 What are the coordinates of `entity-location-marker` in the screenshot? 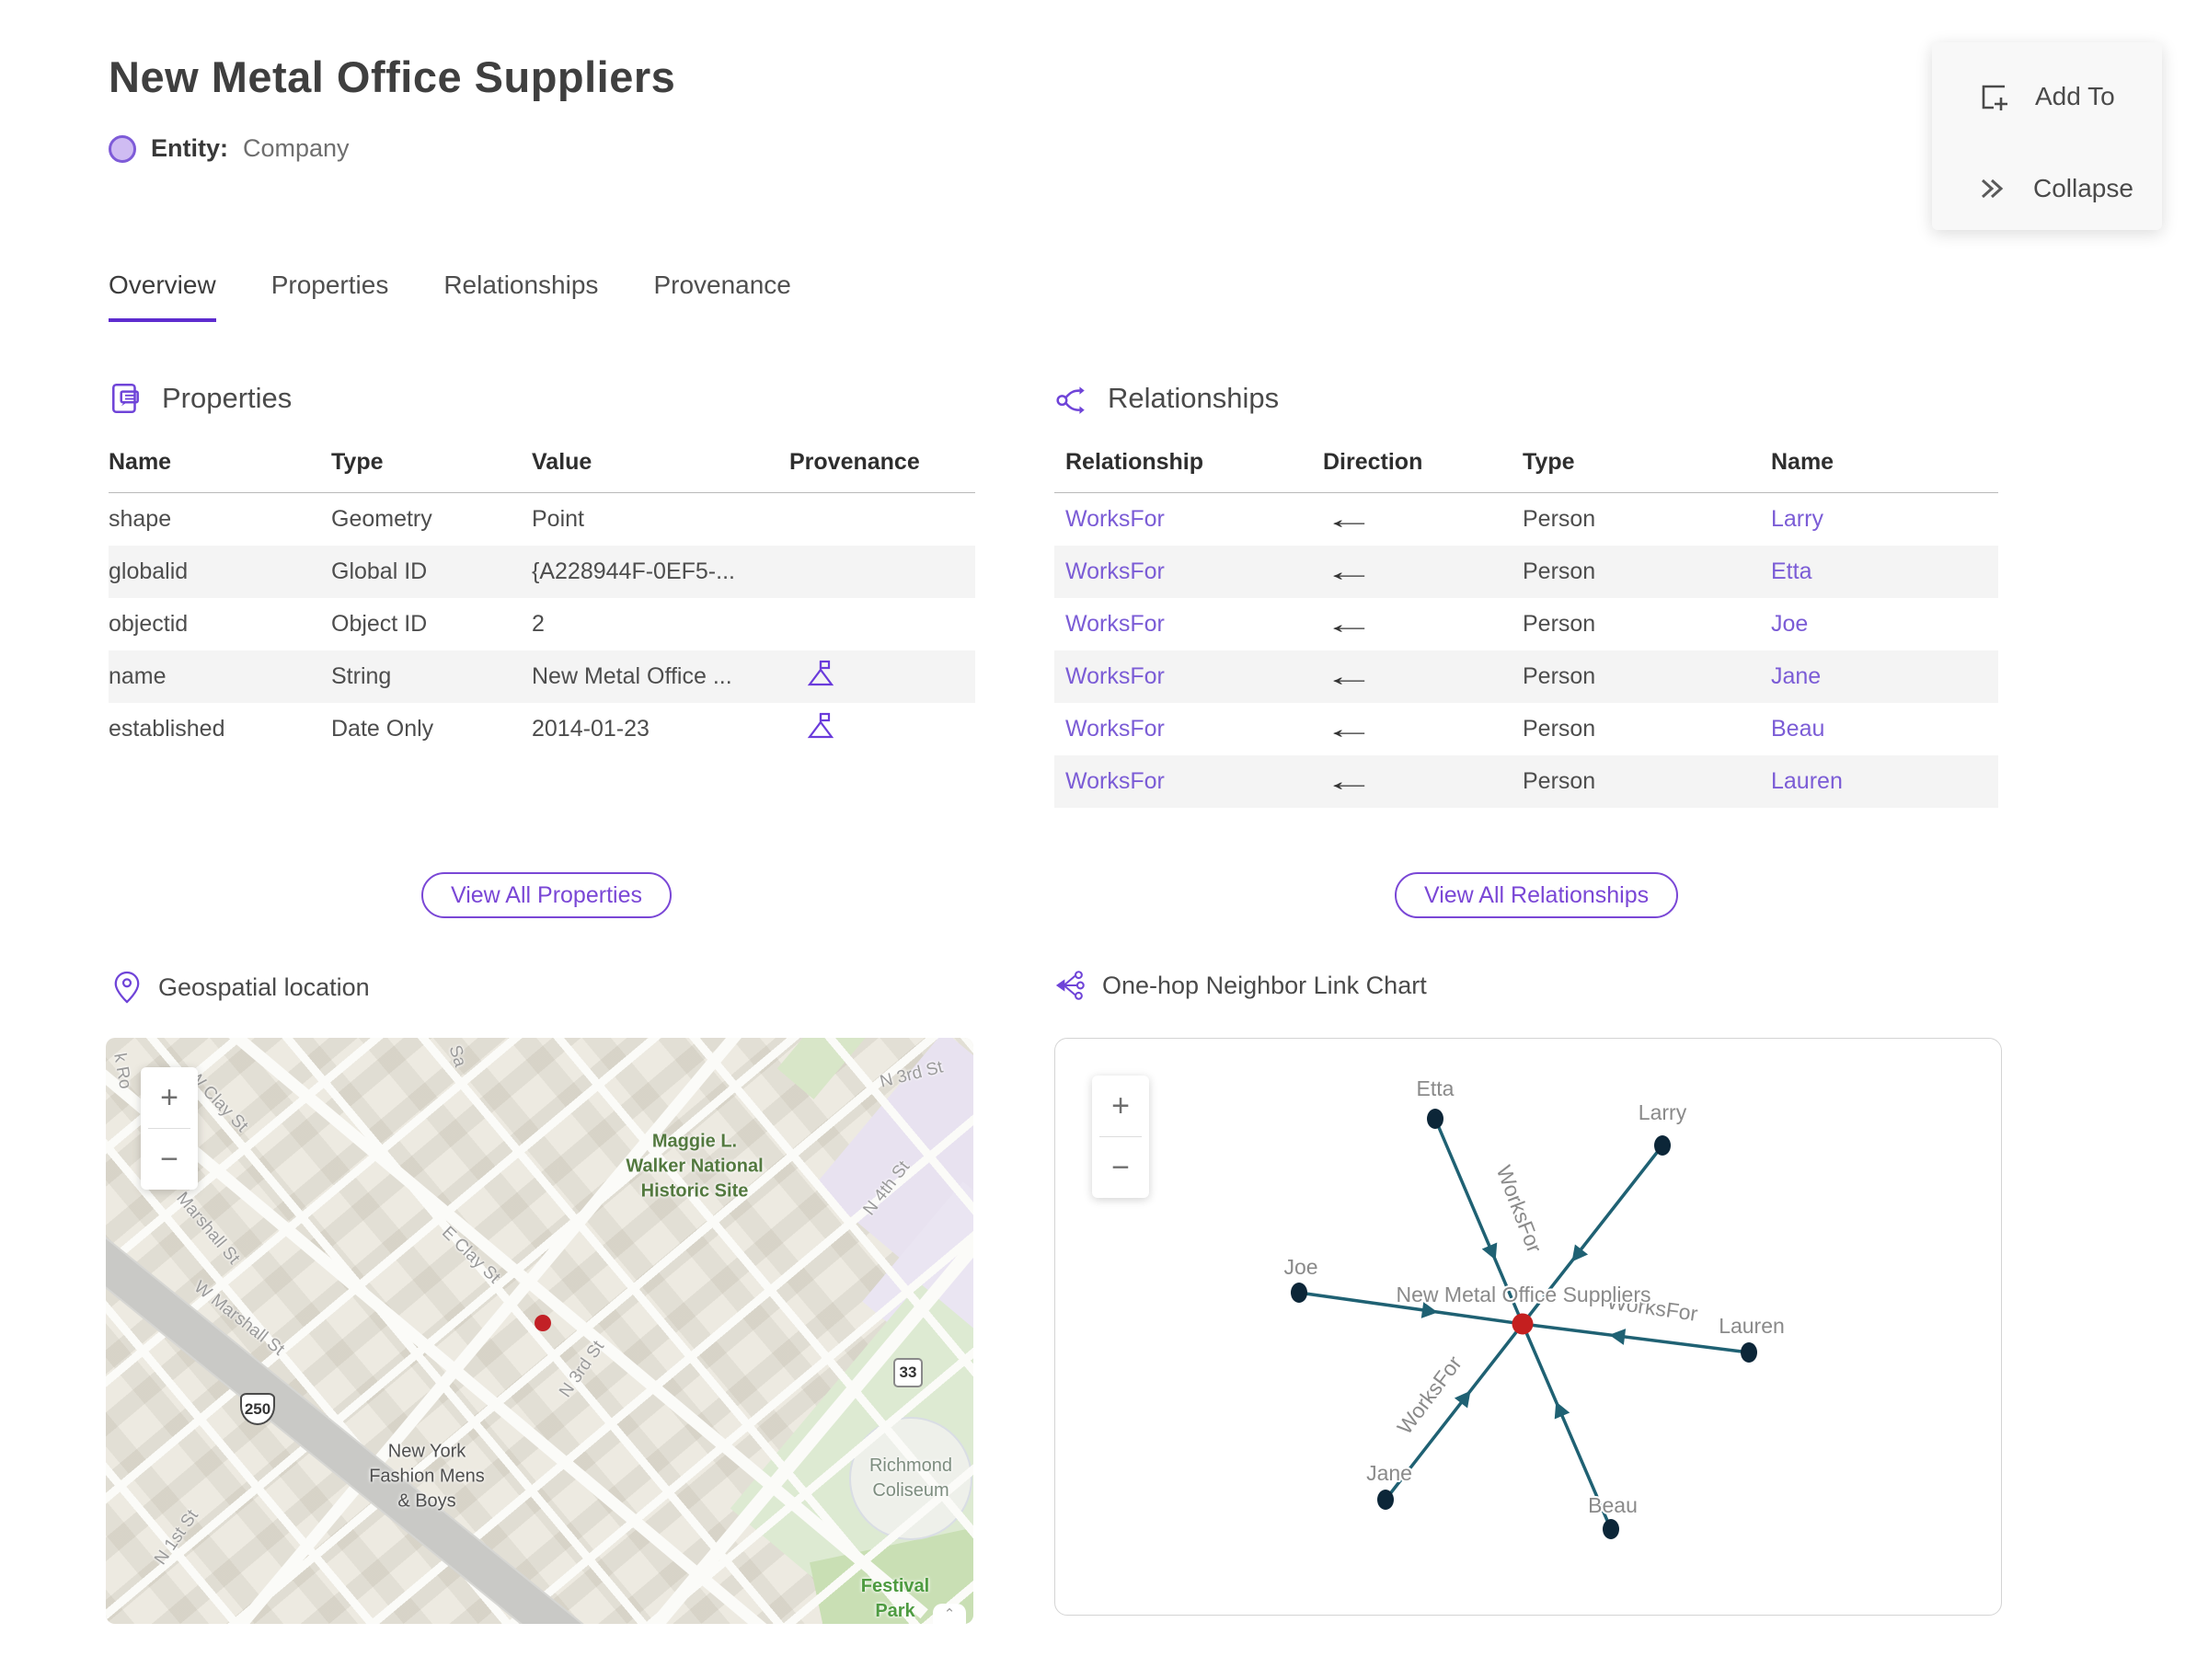 It's located at (543, 1323).